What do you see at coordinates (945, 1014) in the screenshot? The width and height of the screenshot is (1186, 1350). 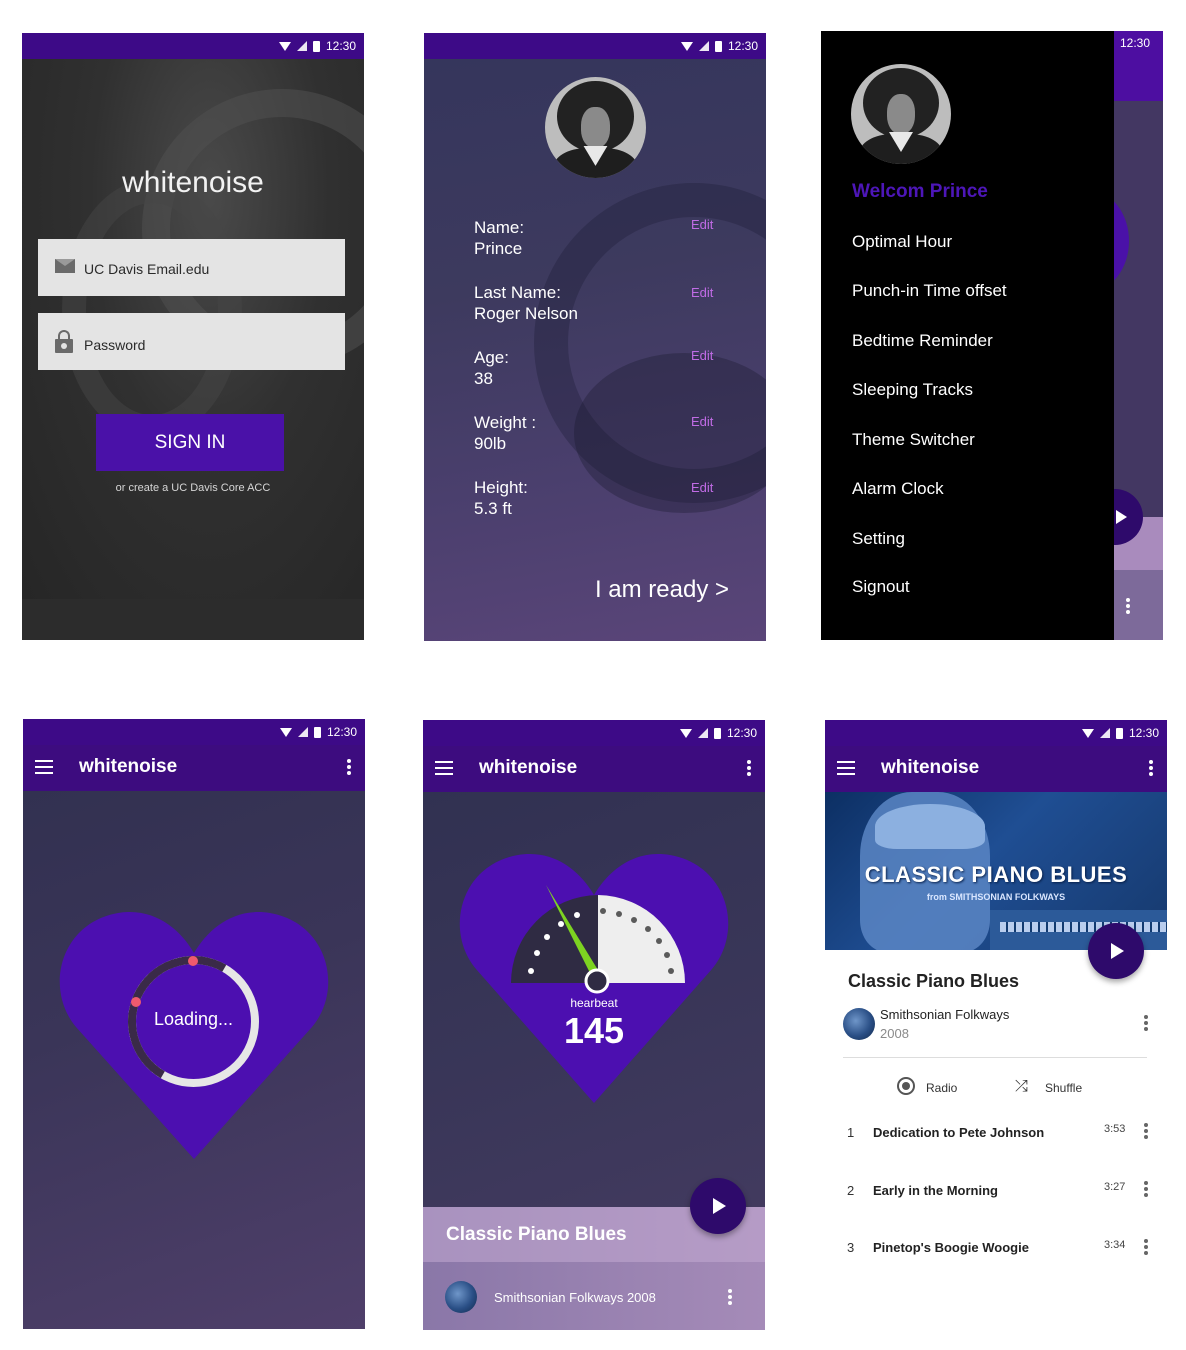 I see `artist-name: Smithsonian Folkways` at bounding box center [945, 1014].